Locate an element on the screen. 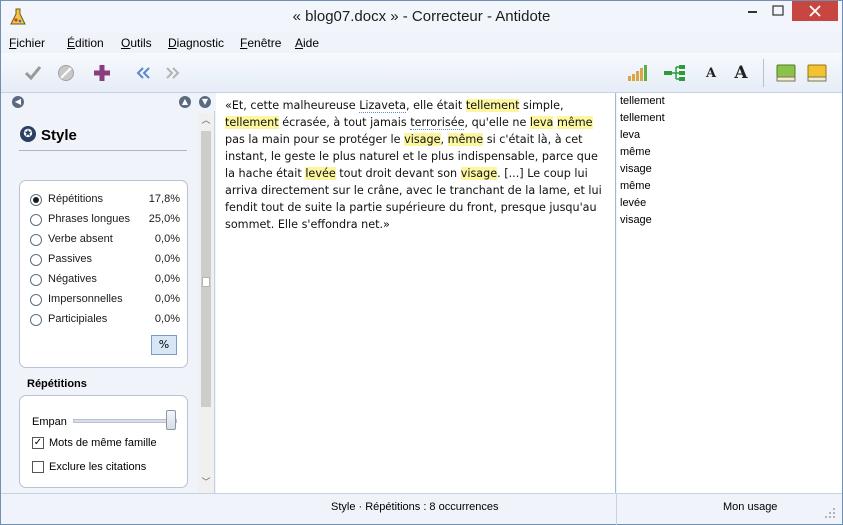  text-segment: «Et, cette malheureuse is located at coordinates (292, 105).